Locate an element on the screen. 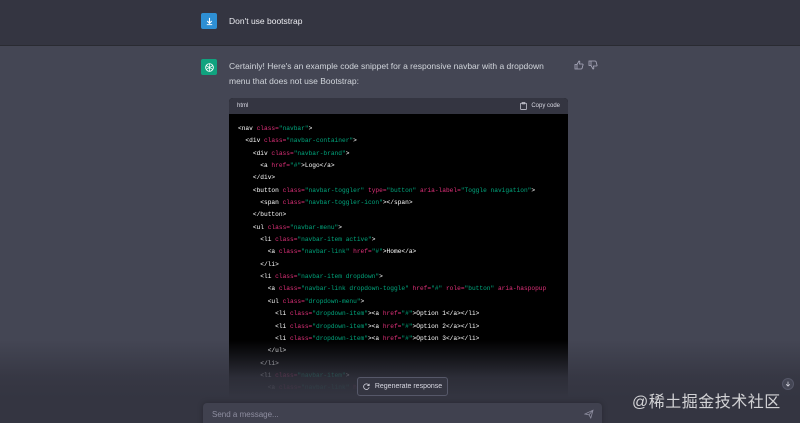 The width and height of the screenshot is (800, 423). code-token: </ul> is located at coordinates (262, 351).